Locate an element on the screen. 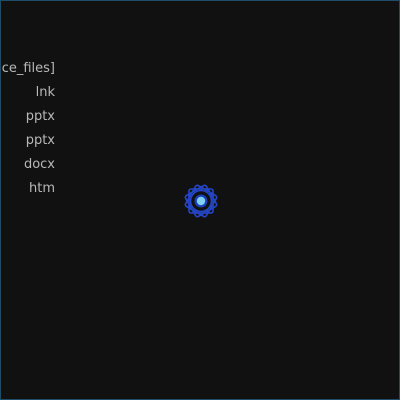 The height and width of the screenshot is (400, 400). file-list-item: ce_files] is located at coordinates (28, 69).